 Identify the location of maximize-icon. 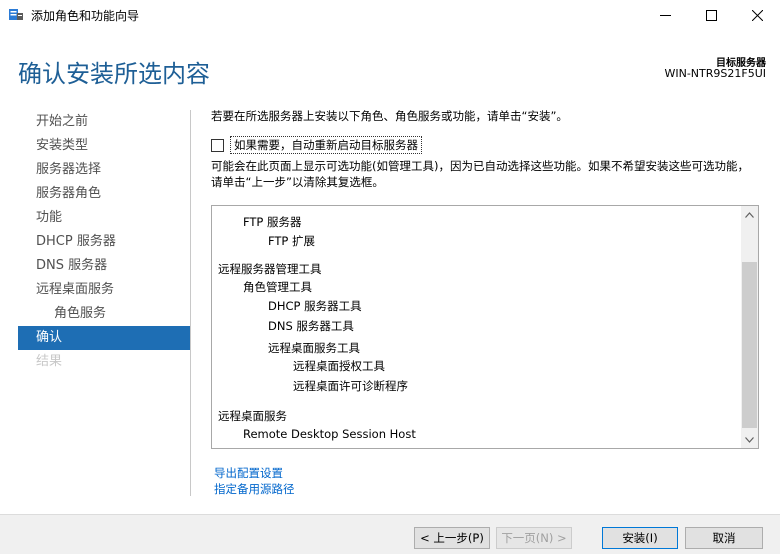
(711, 15).